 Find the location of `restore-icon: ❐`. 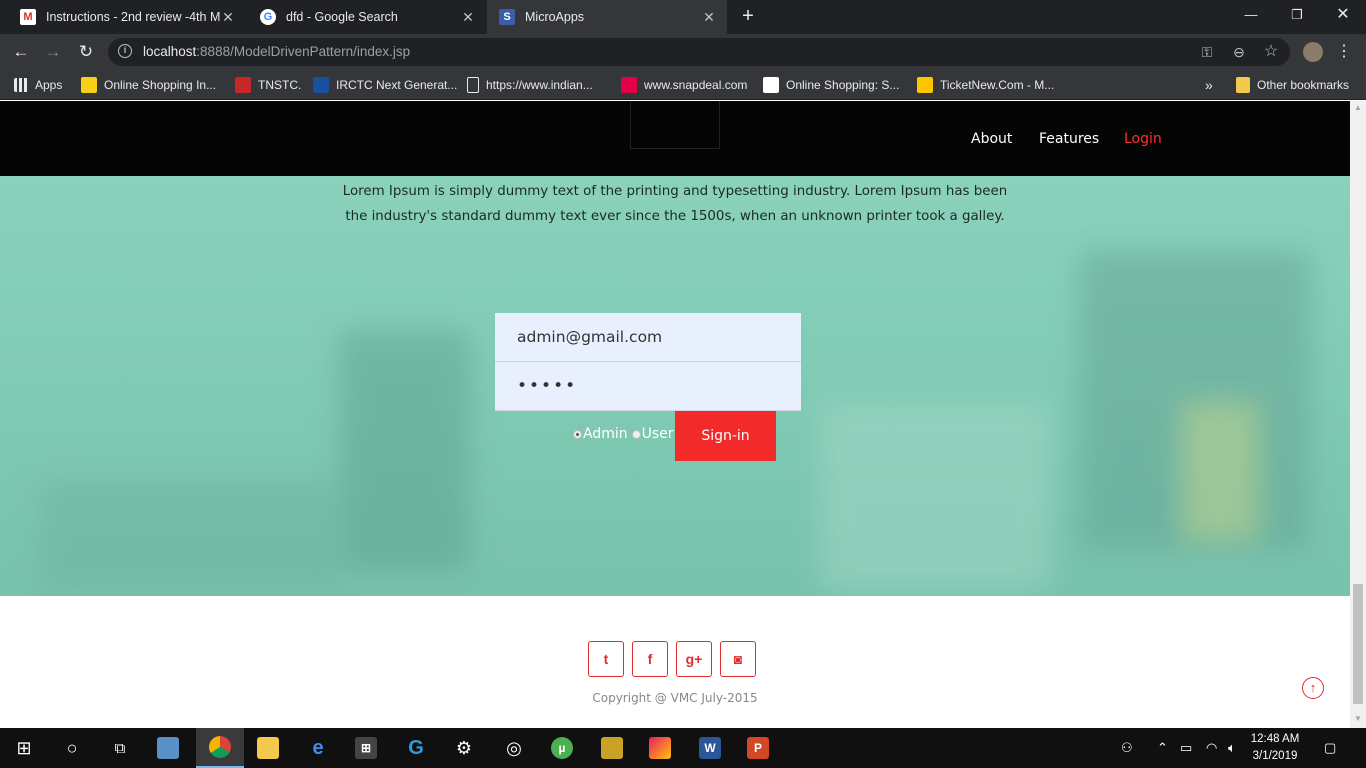

restore-icon: ❐ is located at coordinates (1297, 15).